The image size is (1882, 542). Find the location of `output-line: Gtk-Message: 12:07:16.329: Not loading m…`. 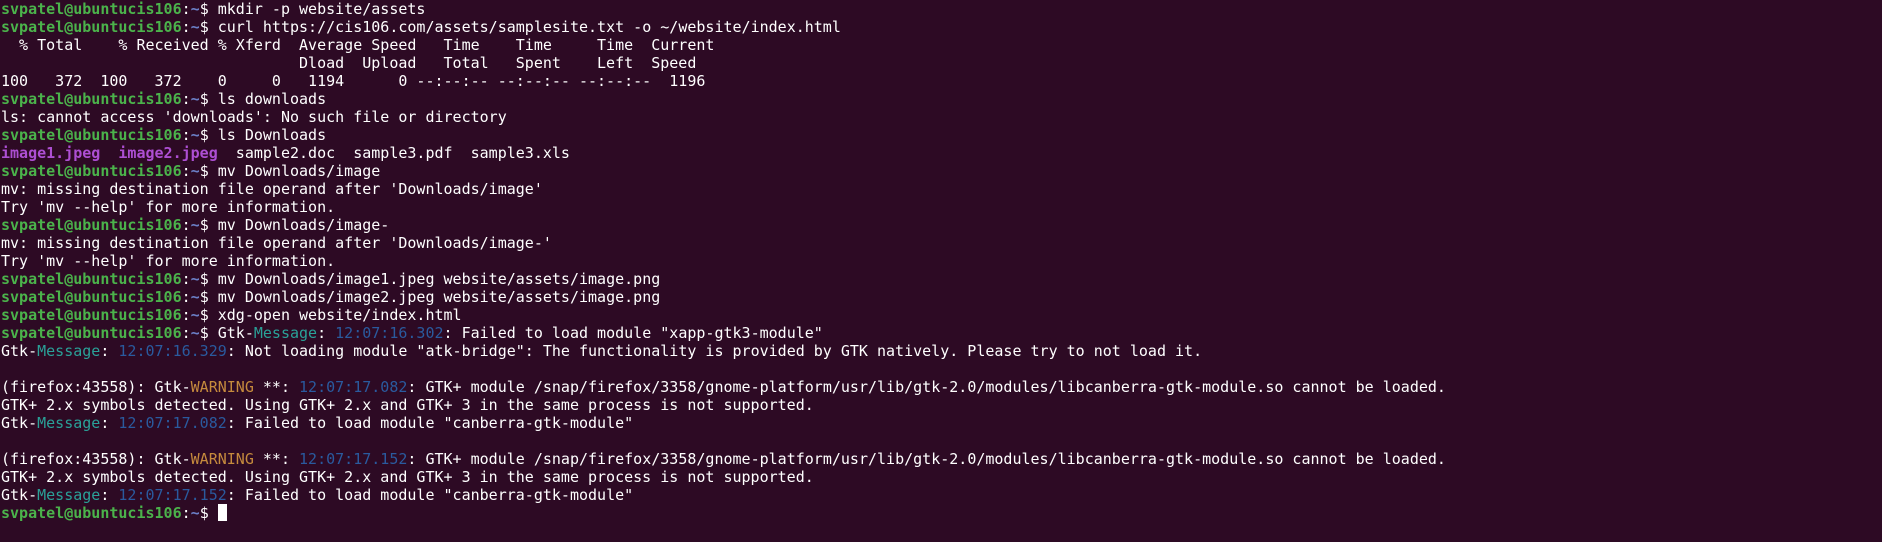

output-line: Gtk-Message: 12:07:16.329: Not loading m… is located at coordinates (602, 351).